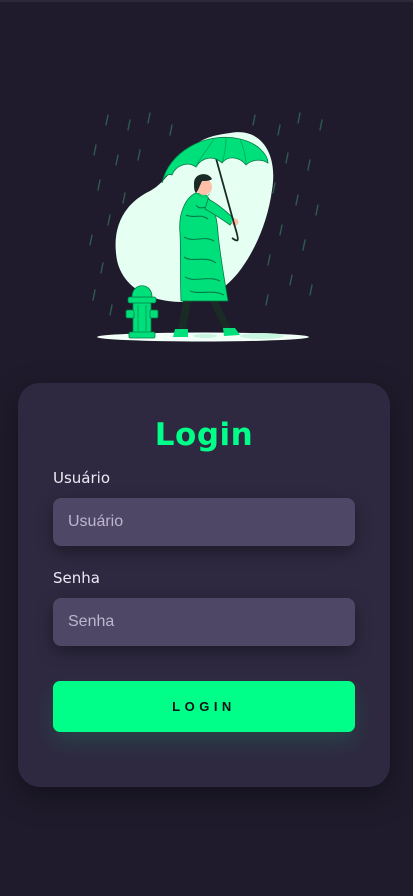  What do you see at coordinates (204, 706) in the screenshot?
I see `login-button: LOGIN` at bounding box center [204, 706].